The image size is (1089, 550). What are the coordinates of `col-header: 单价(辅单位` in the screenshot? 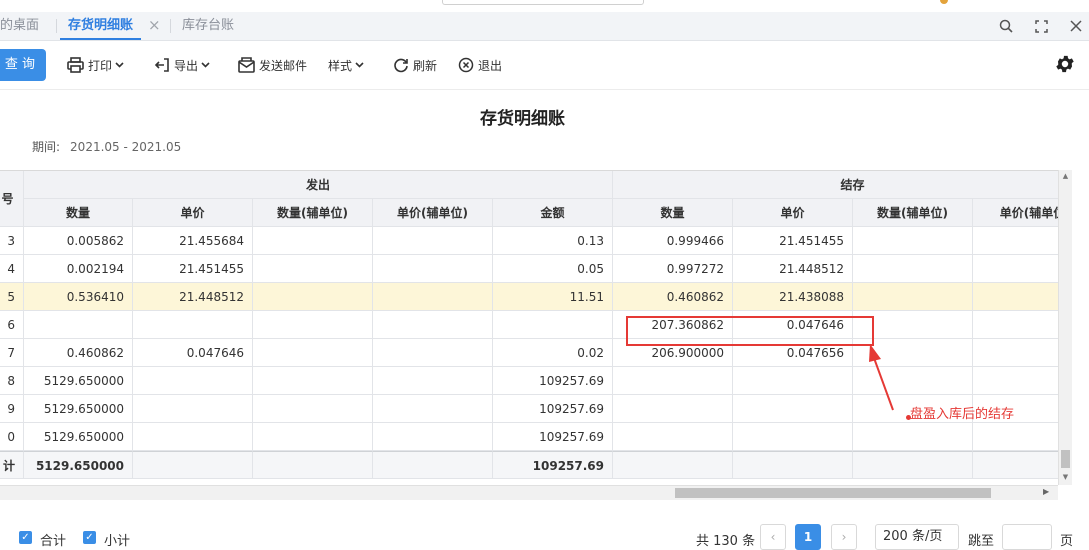 It's located at (1015, 213).